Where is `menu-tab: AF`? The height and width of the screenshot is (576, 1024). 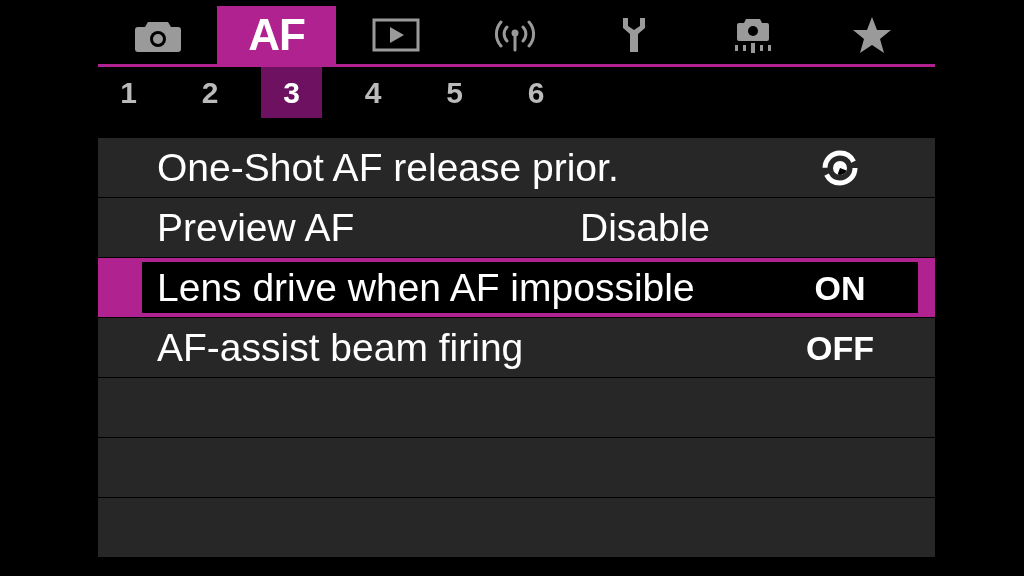 menu-tab: AF is located at coordinates (276, 35).